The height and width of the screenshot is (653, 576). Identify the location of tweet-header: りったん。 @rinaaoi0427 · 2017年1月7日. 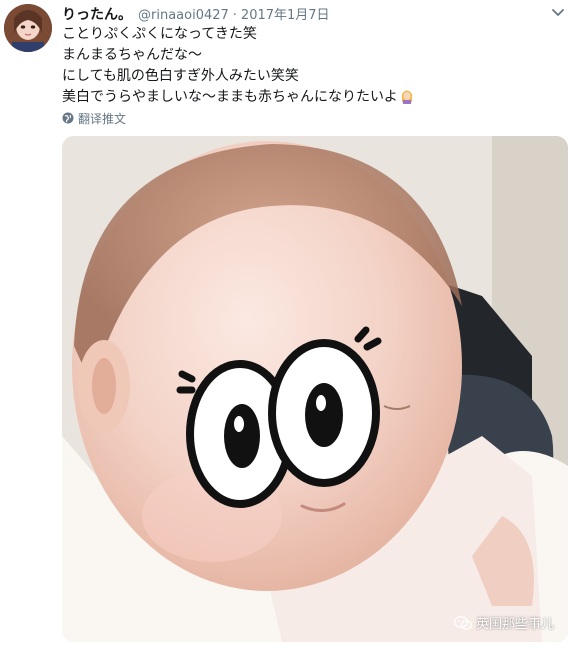
(196, 14).